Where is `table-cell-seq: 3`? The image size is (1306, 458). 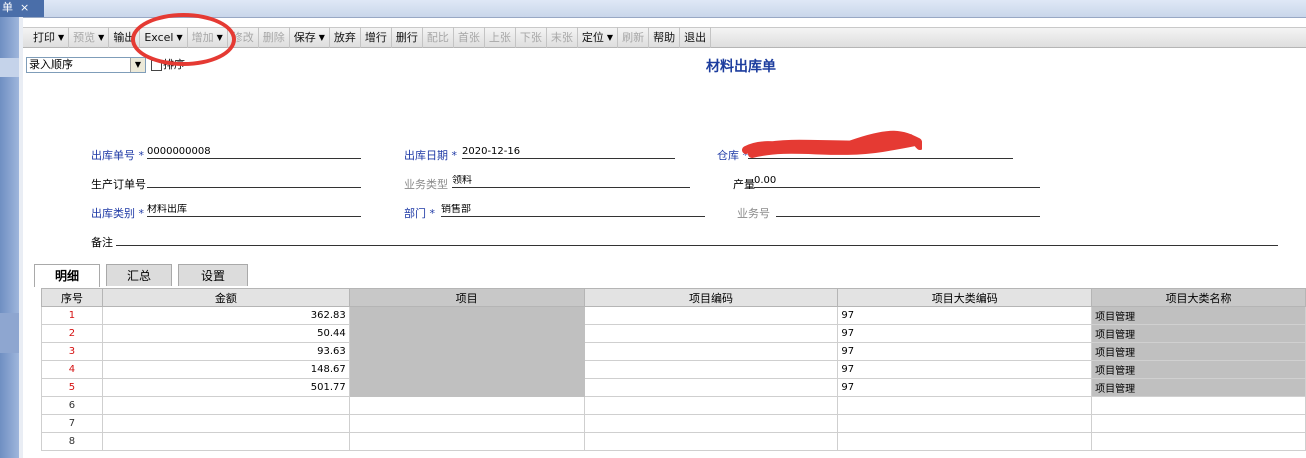 table-cell-seq: 3 is located at coordinates (72, 351).